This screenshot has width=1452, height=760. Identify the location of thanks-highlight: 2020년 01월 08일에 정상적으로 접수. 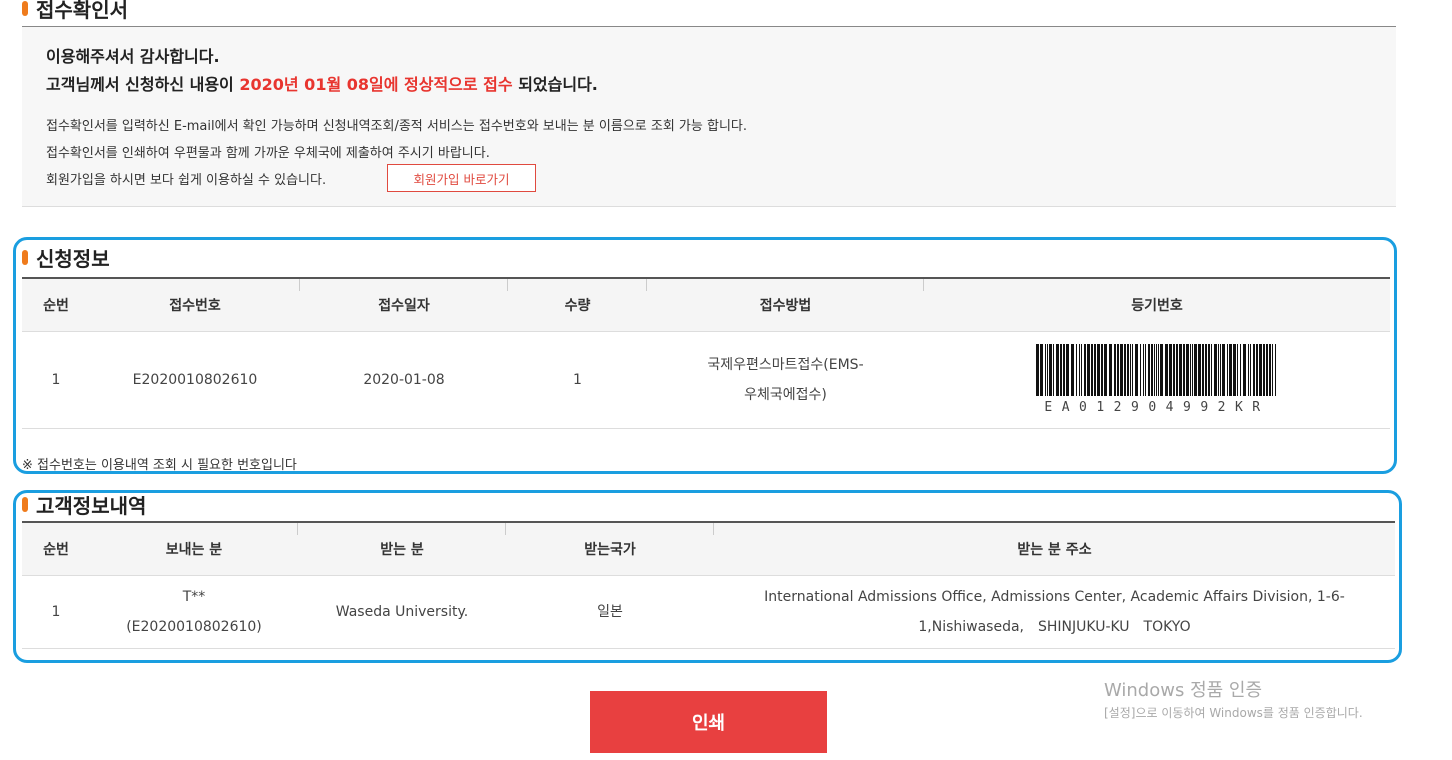
(376, 84).